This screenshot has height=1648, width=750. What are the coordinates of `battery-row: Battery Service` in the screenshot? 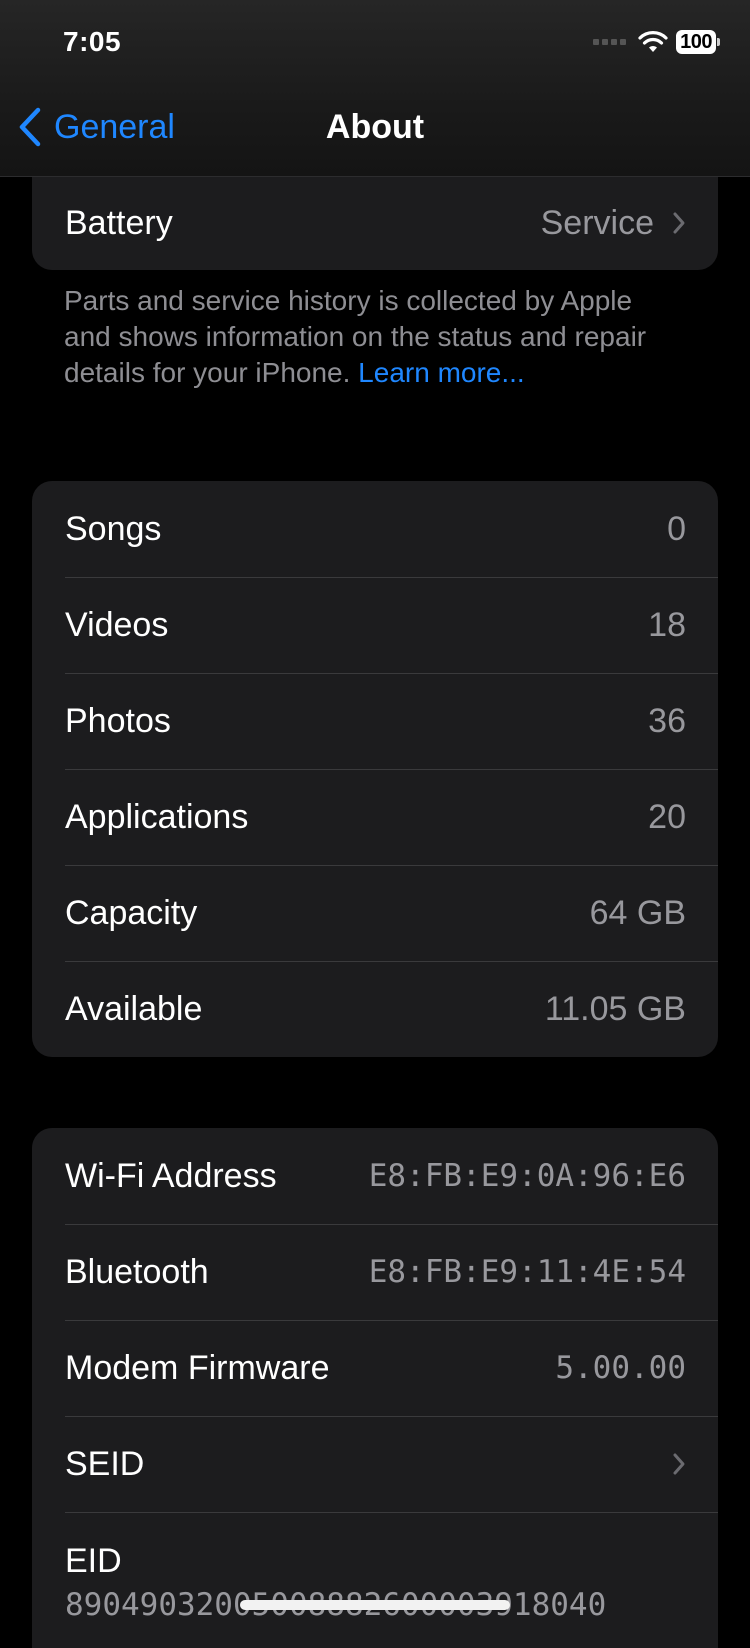 It's located at (375, 223).